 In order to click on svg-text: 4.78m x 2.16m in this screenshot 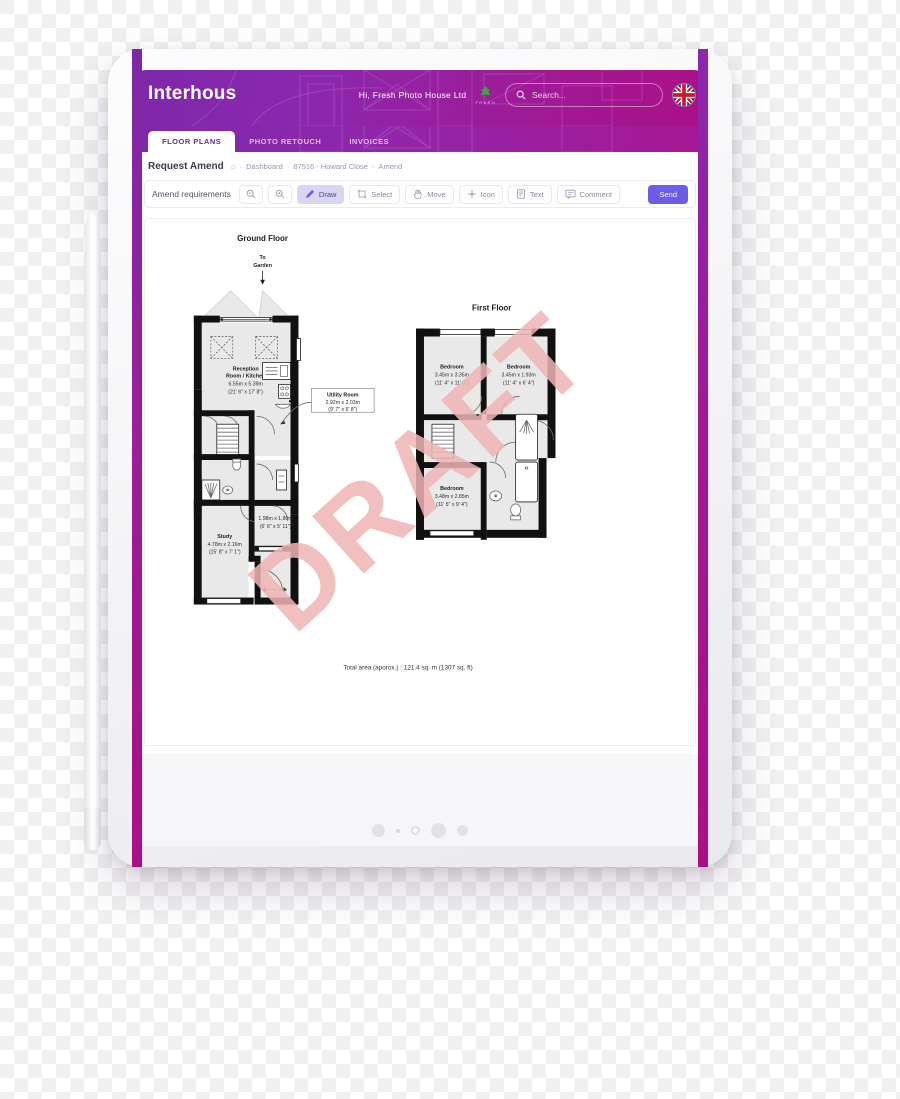, I will do `click(225, 545)`.